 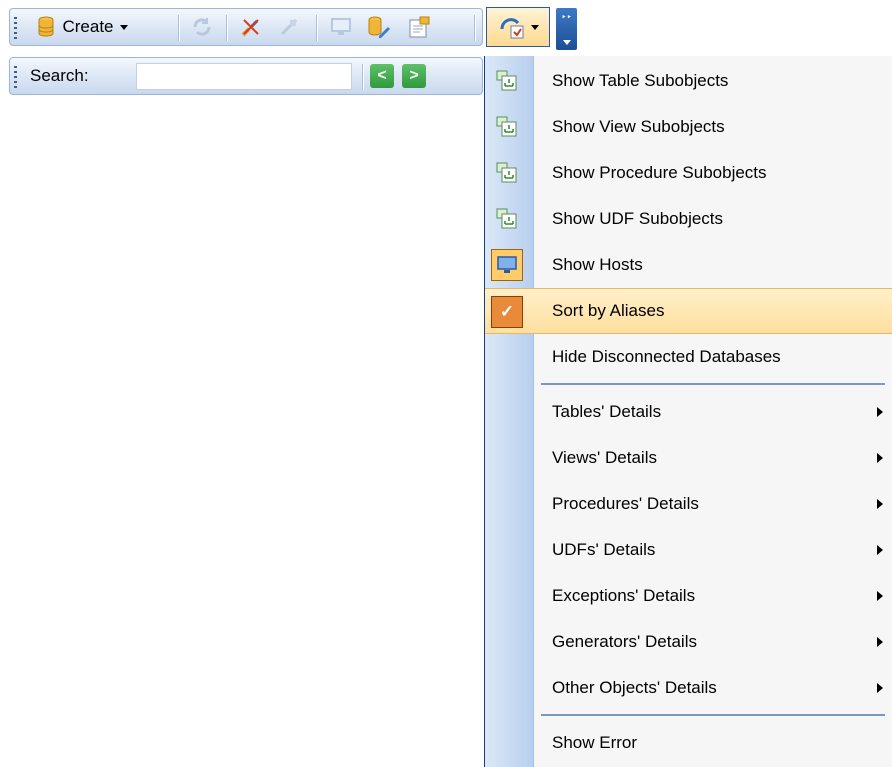 What do you see at coordinates (566, 17) in the screenshot?
I see `double-chevron-icon: ‣‣` at bounding box center [566, 17].